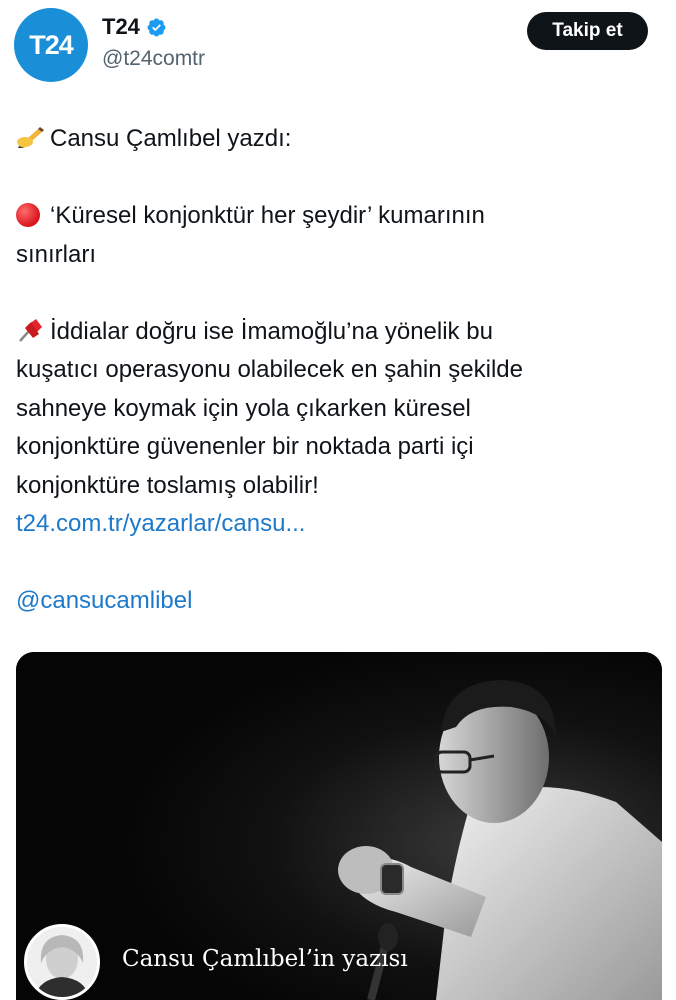 This screenshot has width=676, height=1000. Describe the element at coordinates (171, 138) in the screenshot. I see `author-line-text: Cansu Çamlıbel yazdı:` at that location.